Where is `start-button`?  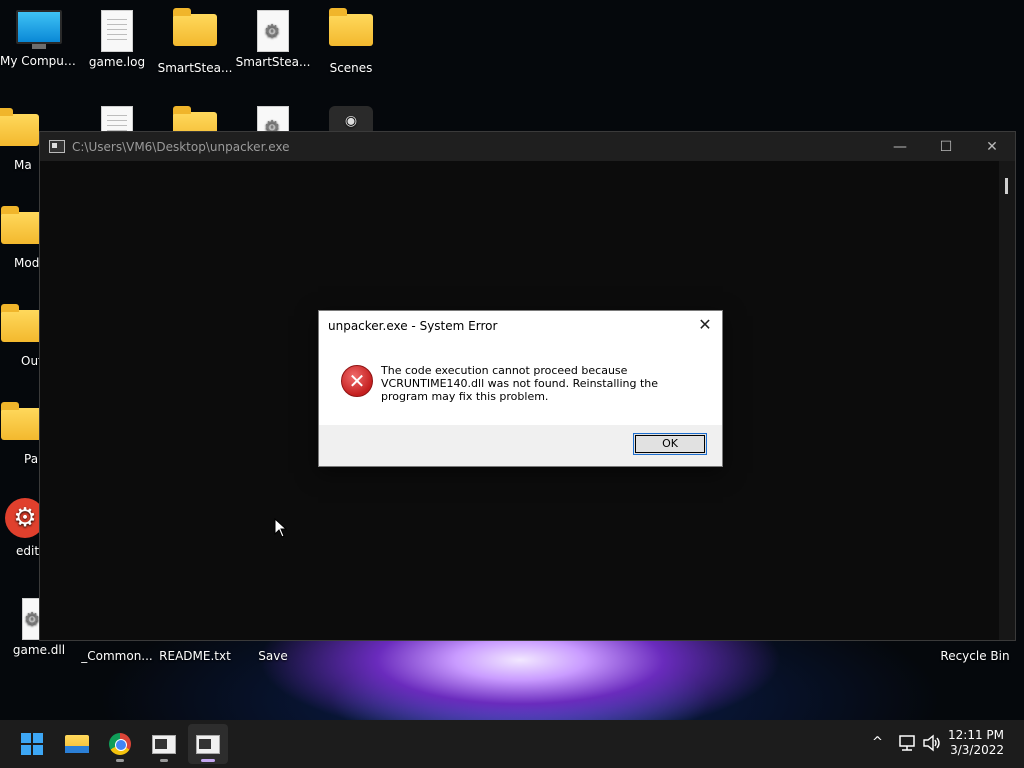
start-button is located at coordinates (32, 744).